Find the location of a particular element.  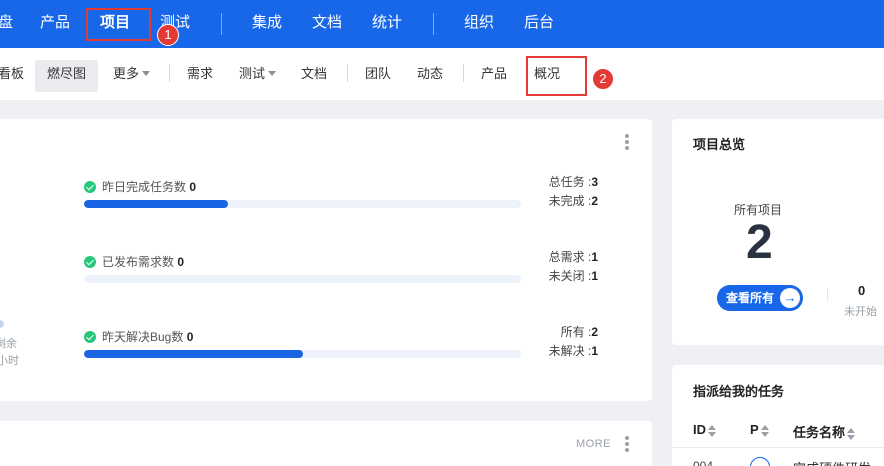

nav-admin: 后台 is located at coordinates (539, 24).